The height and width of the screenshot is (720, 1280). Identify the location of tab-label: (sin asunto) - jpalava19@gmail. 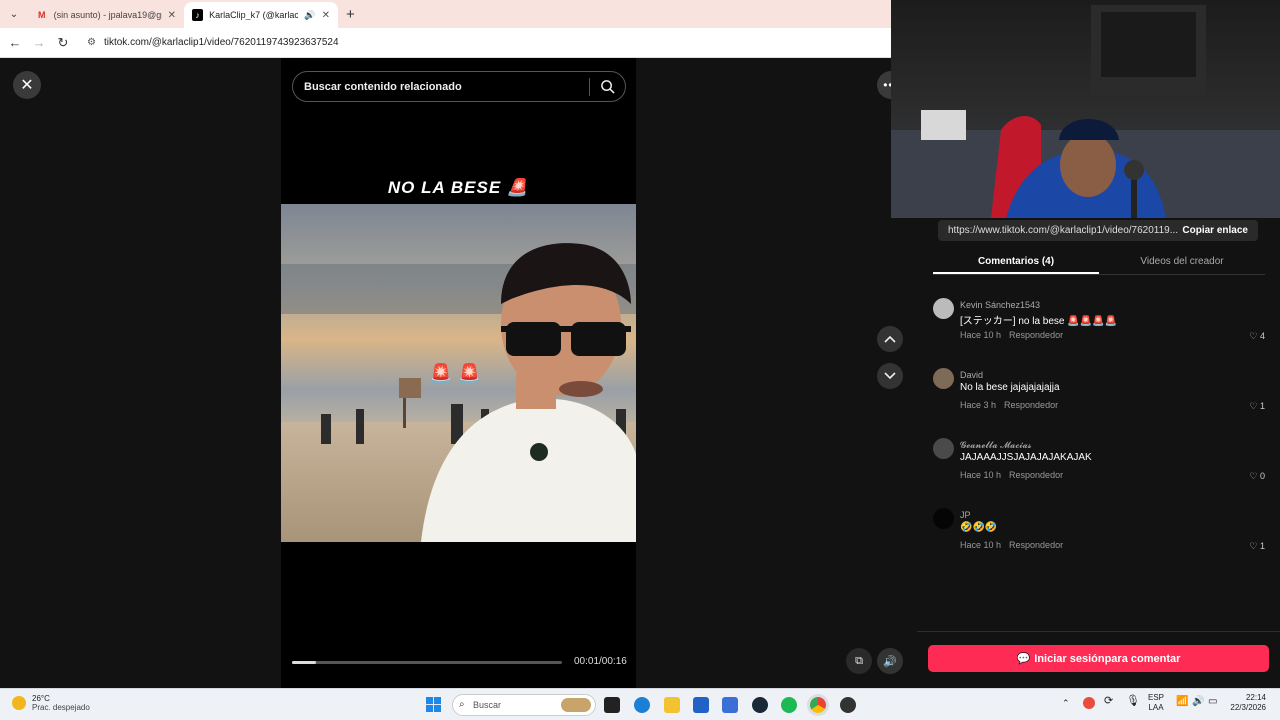
(107, 15).